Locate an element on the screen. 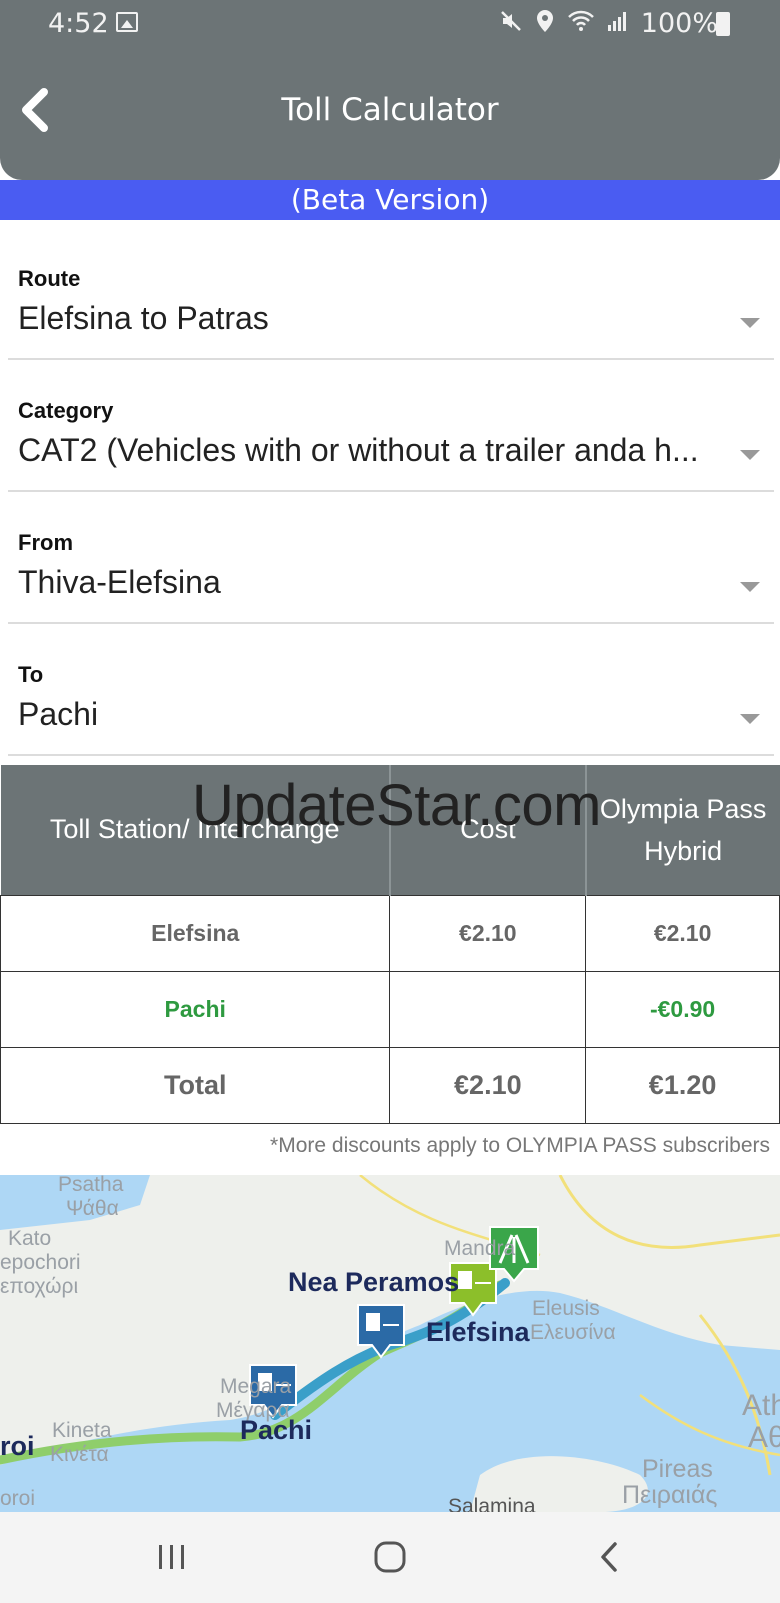  map-label: roi is located at coordinates (17, 1446).